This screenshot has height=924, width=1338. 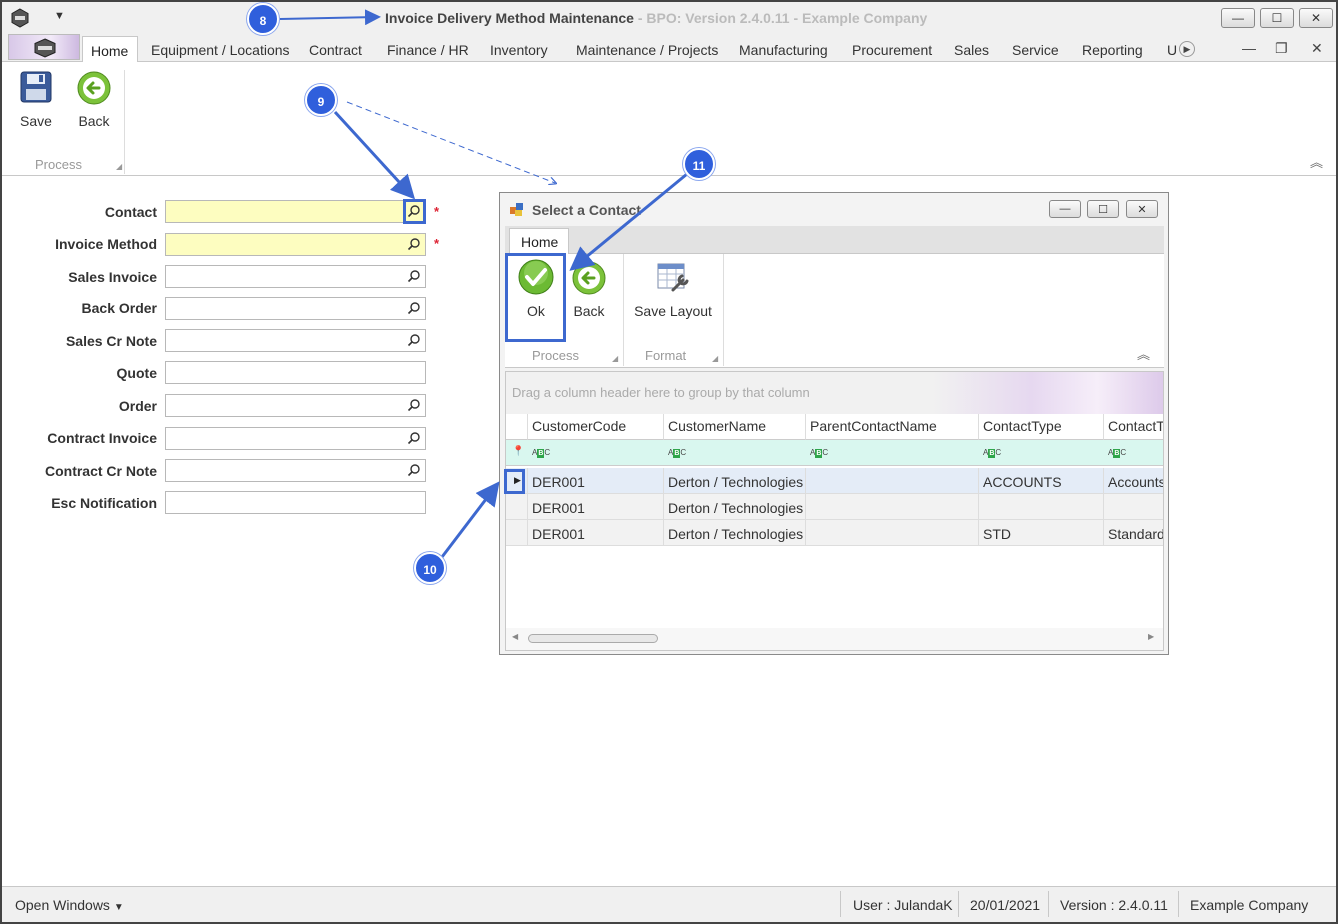 I want to click on open-windows-label: Open Windows, so click(x=62, y=905).